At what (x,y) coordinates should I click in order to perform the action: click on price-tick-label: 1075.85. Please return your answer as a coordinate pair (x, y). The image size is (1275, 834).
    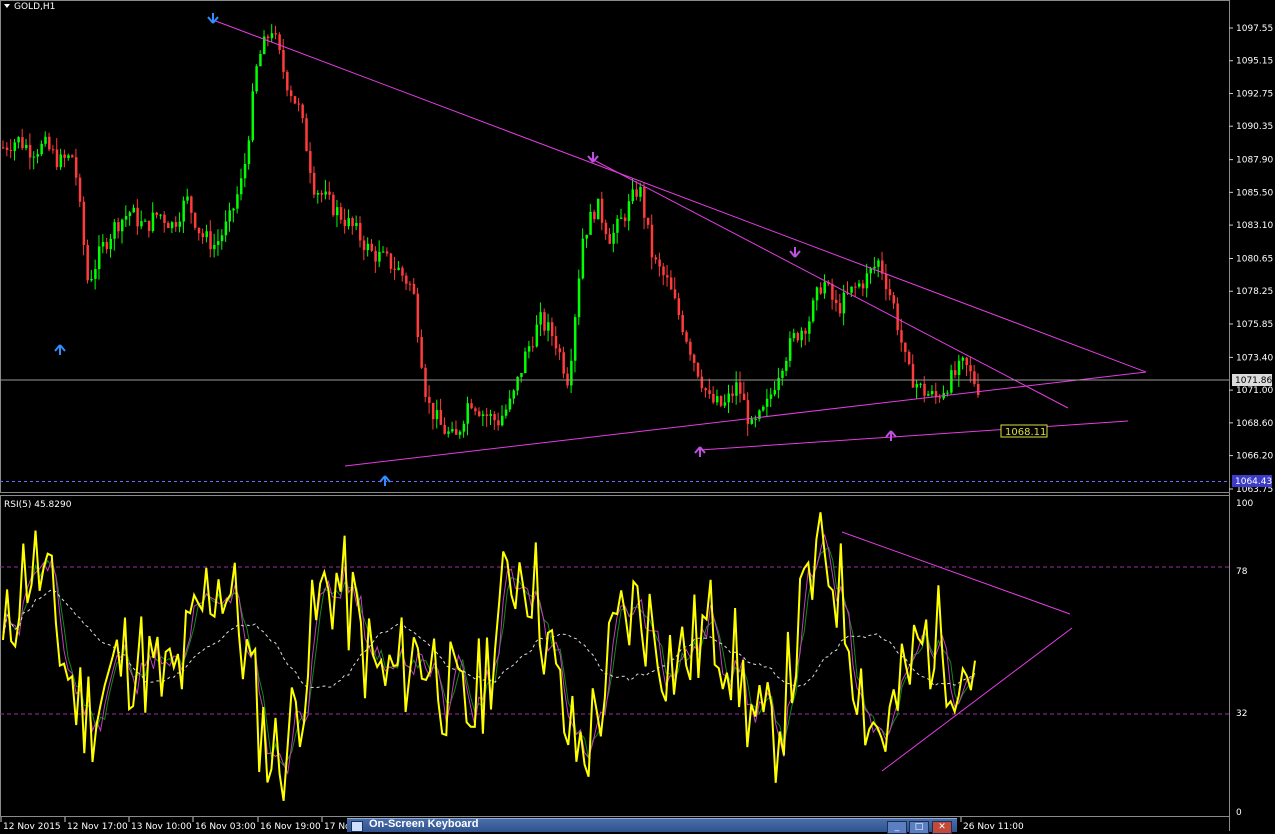
    Looking at the image, I should click on (1254, 325).